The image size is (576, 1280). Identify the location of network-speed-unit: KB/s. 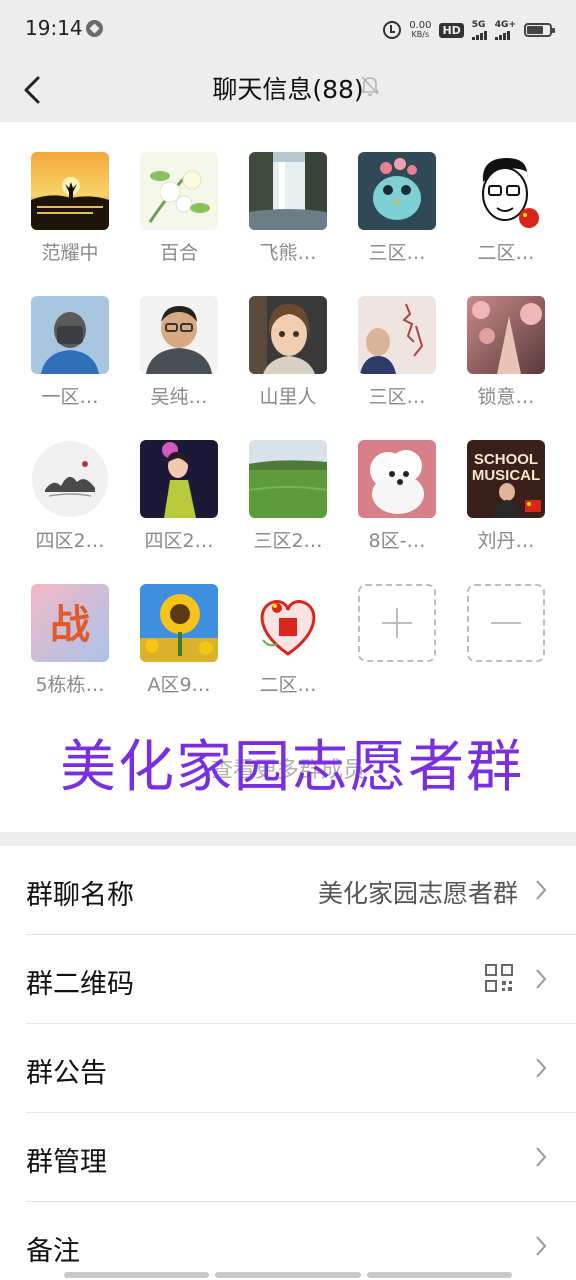
(420, 34).